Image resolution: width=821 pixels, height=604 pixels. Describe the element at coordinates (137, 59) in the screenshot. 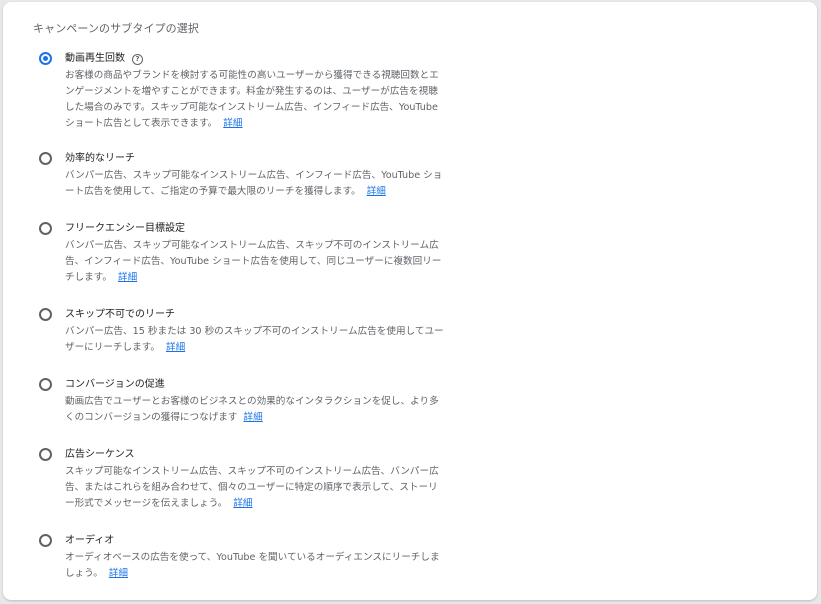

I see `help-icon: ?` at that location.